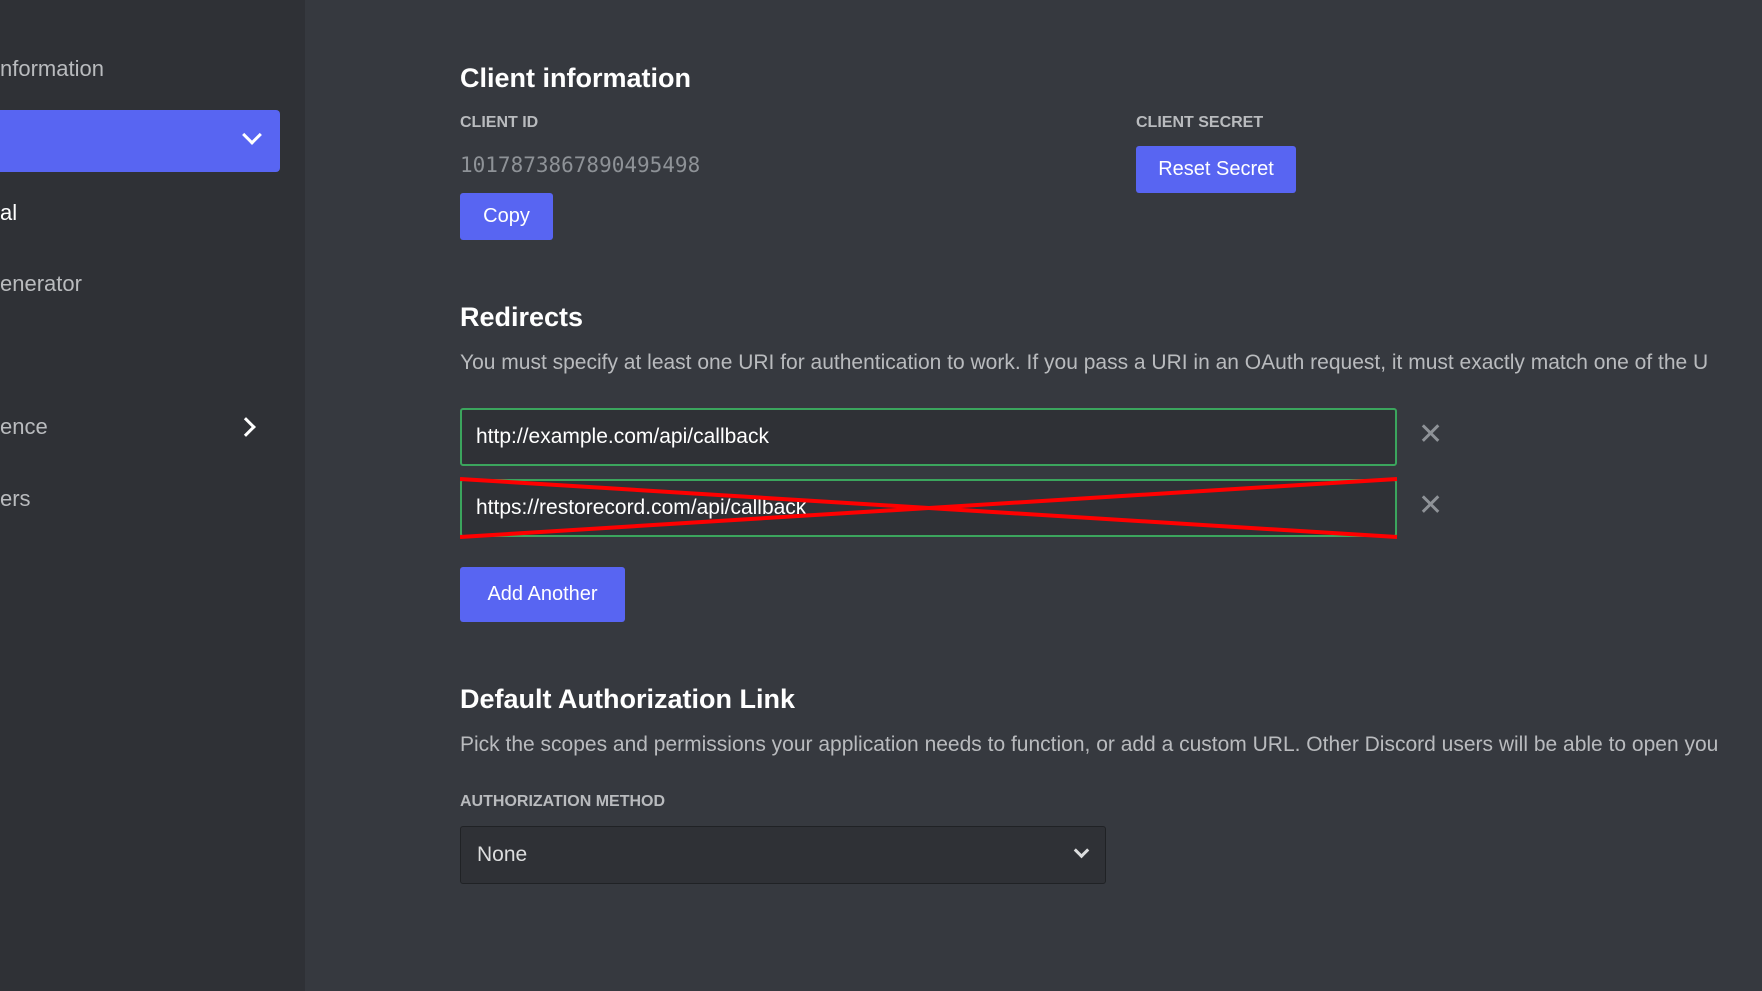 This screenshot has height=991, width=1762. I want to click on sidebar-item-oauth2, so click(140, 141).